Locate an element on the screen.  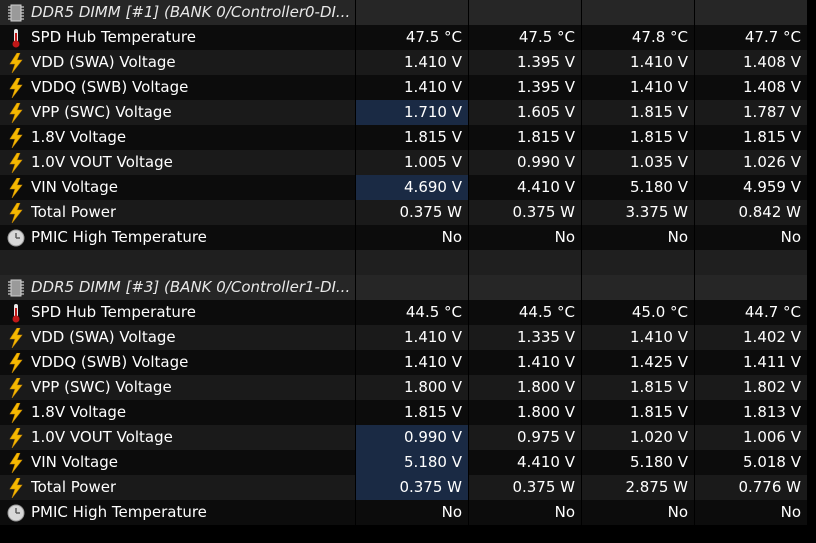
max-value: 1.815 V is located at coordinates (638, 412).